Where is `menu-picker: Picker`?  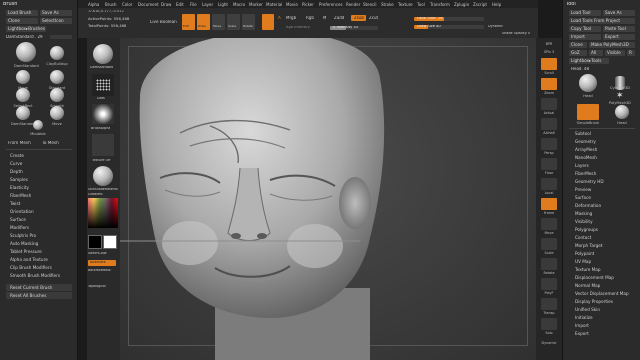
menu-picker: Picker is located at coordinates (308, 4).